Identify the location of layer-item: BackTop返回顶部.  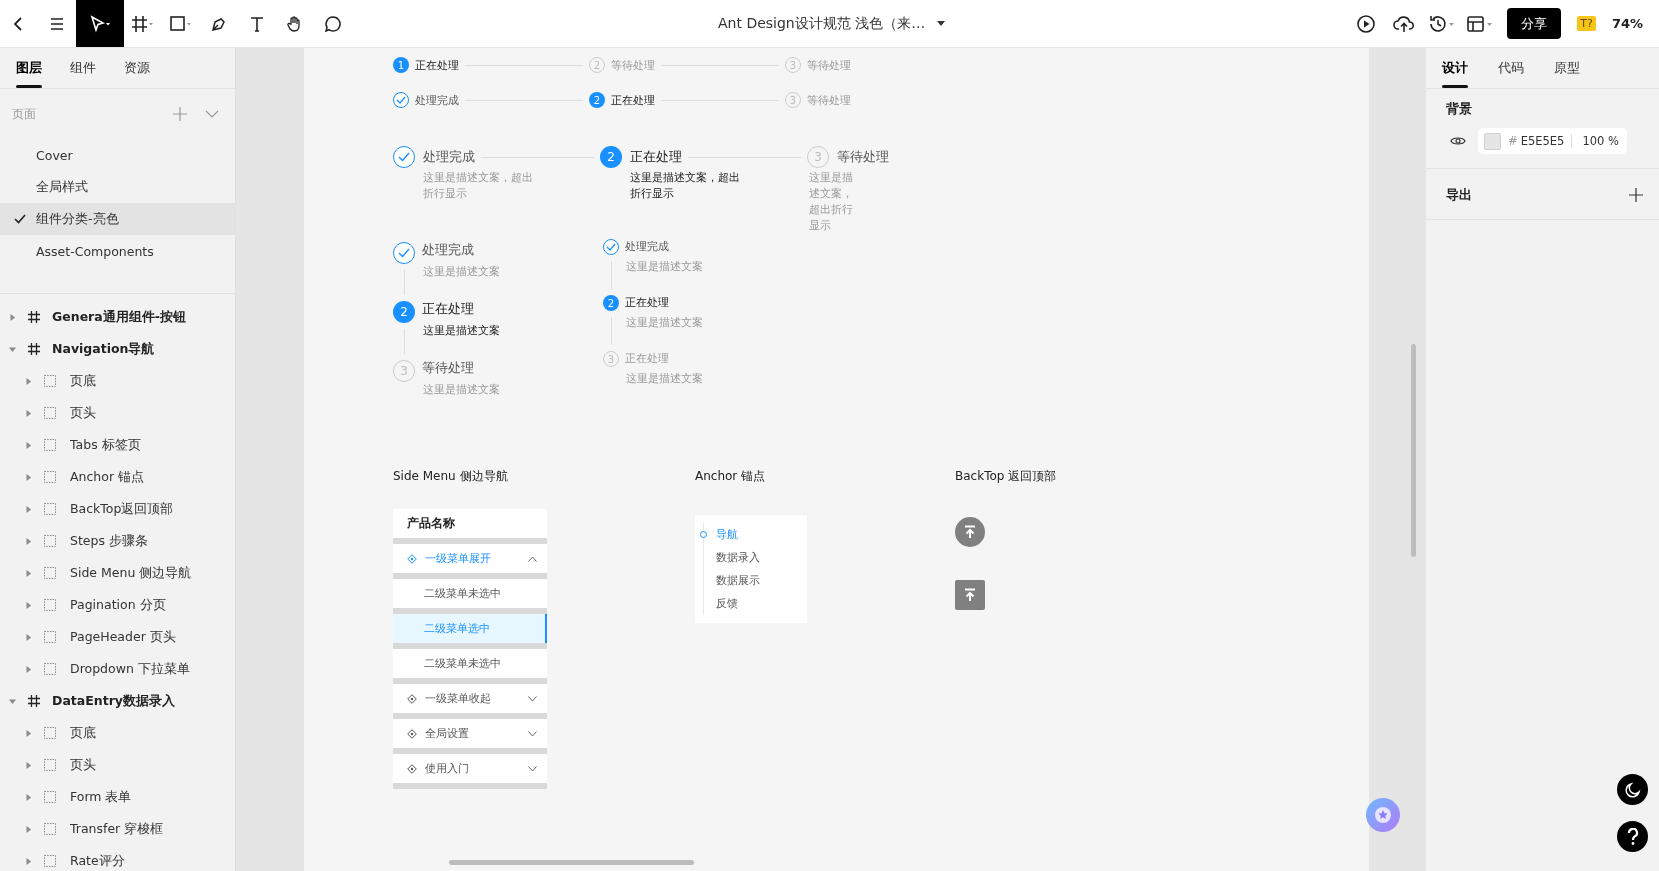
(117, 509).